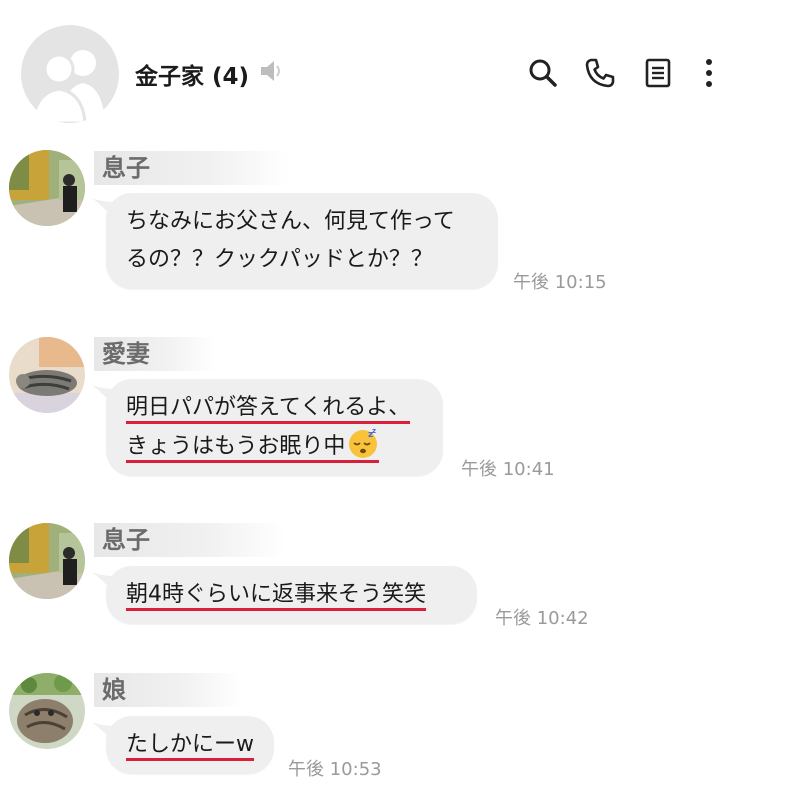 This screenshot has height=800, width=800. What do you see at coordinates (47, 711) in the screenshot?
I see `daughter-avatar-cat` at bounding box center [47, 711].